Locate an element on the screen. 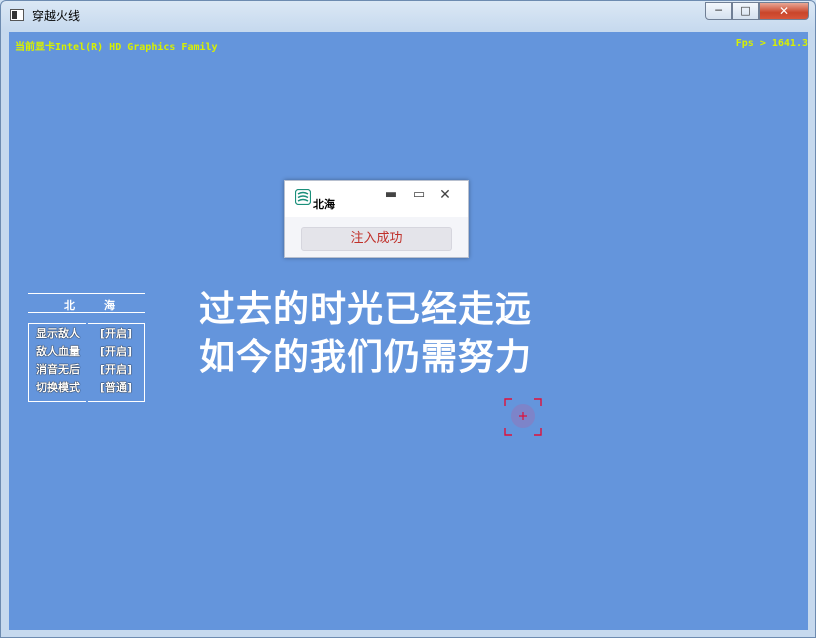 The width and height of the screenshot is (816, 638). fps-counter: Fps > 1641.3 is located at coordinates (771, 43).